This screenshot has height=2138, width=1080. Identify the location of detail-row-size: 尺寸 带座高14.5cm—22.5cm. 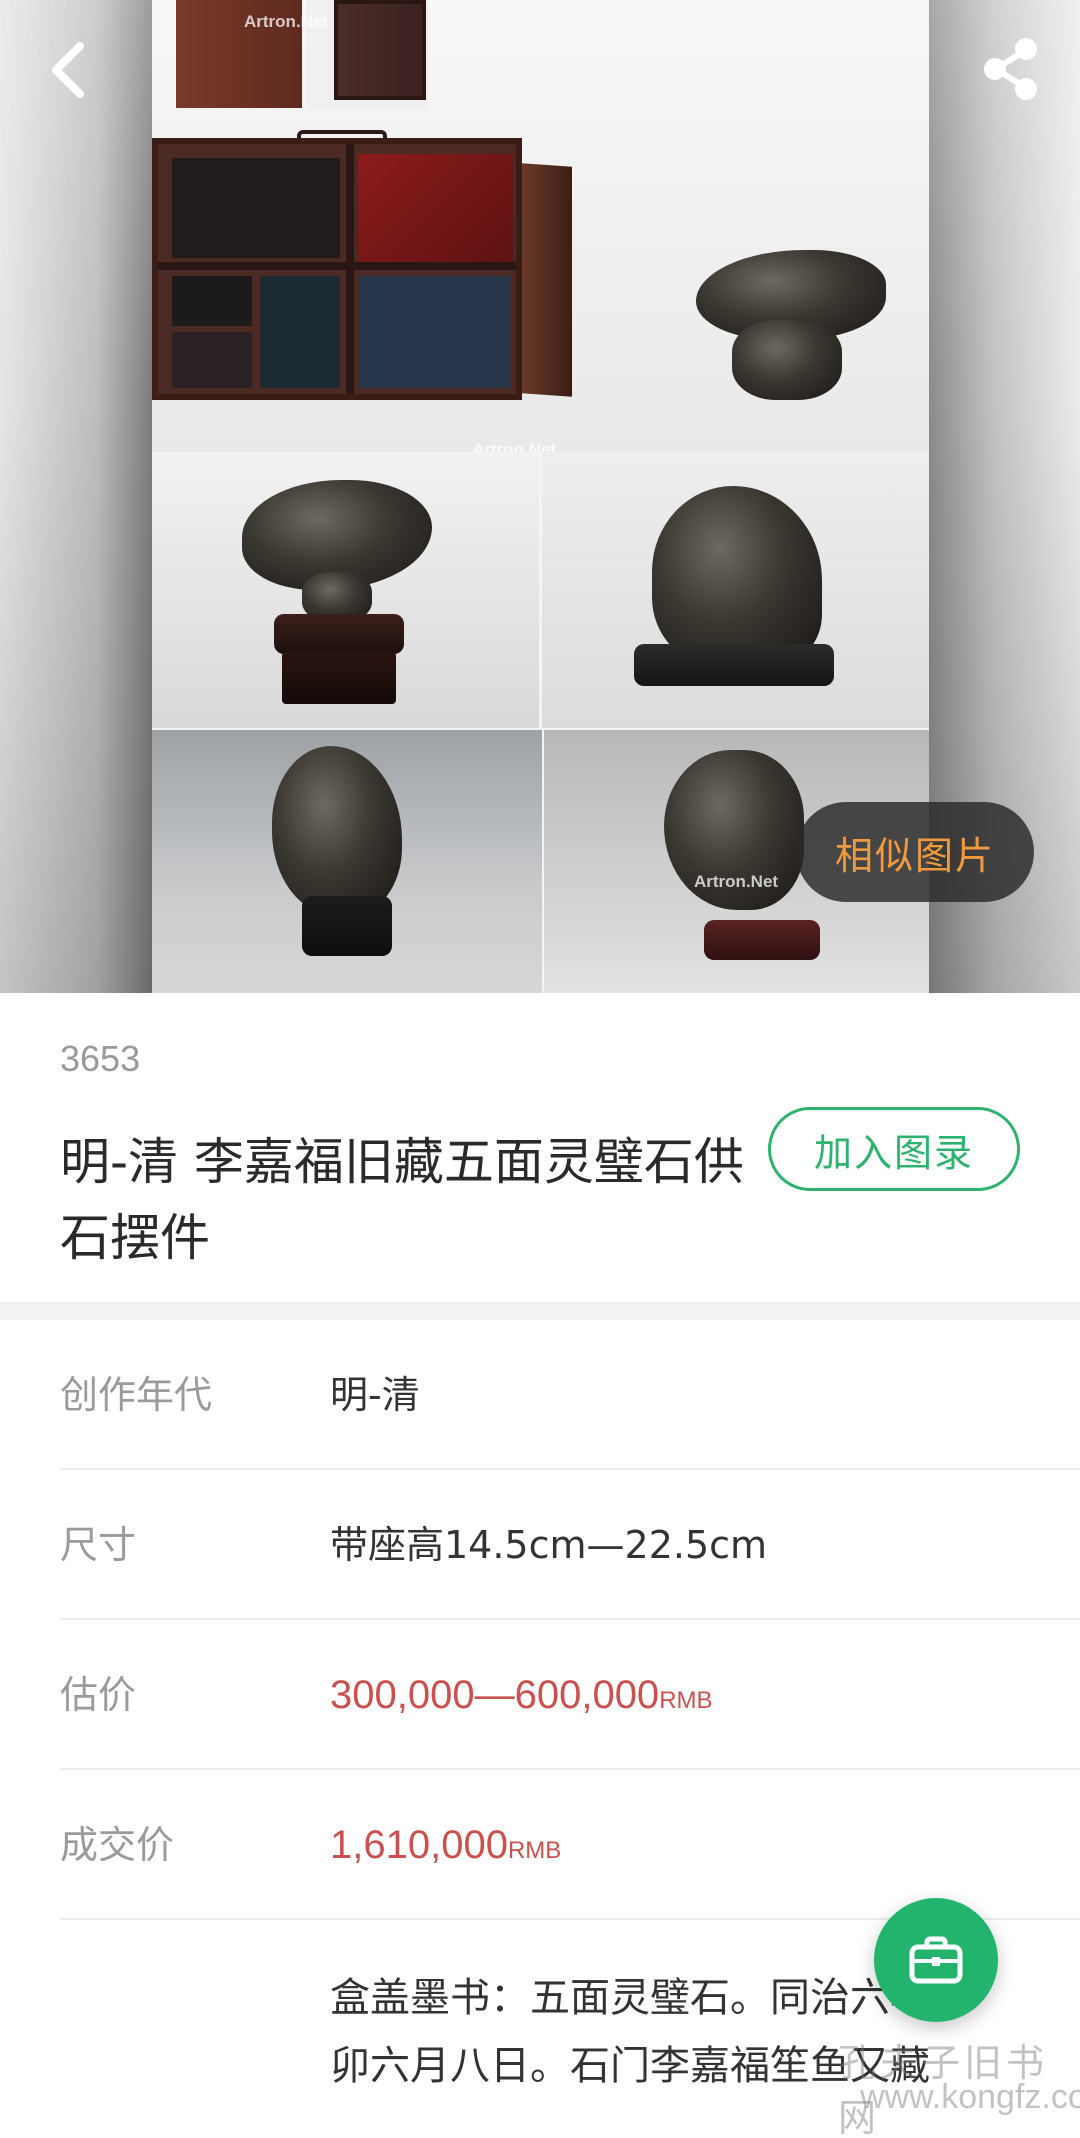
(570, 1545).